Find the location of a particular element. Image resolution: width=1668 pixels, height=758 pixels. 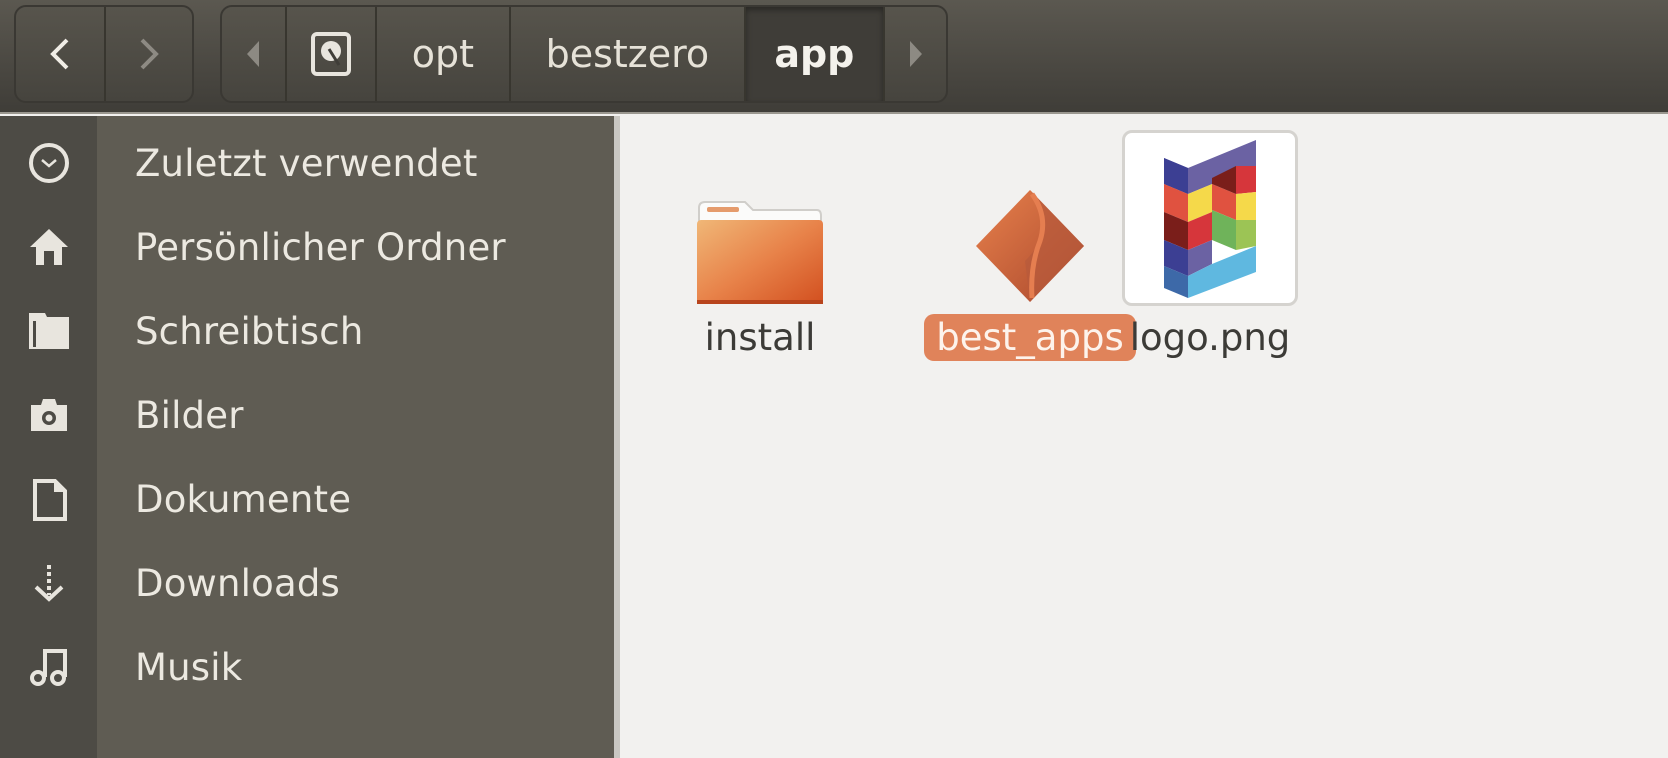

home-icon is located at coordinates (48, 247).